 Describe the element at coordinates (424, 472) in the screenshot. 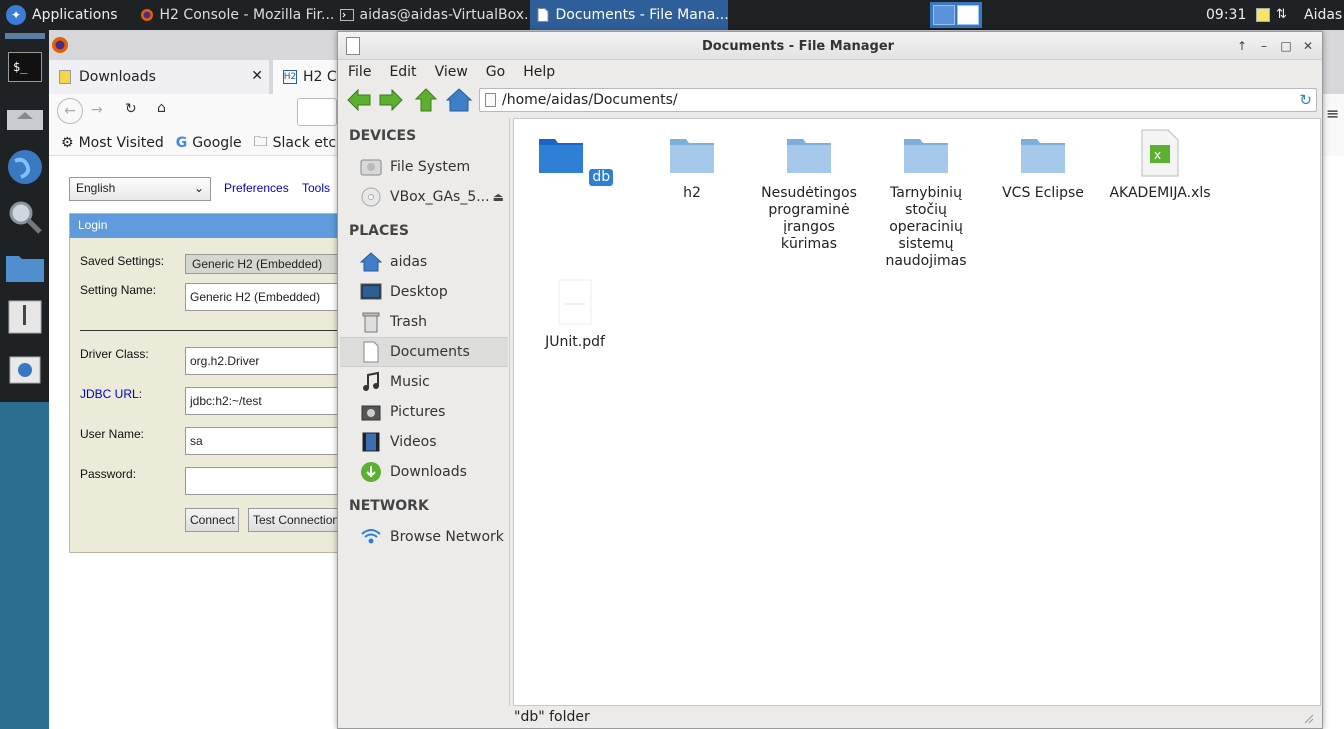

I see `sidebar-item-downloads: Downloads` at that location.